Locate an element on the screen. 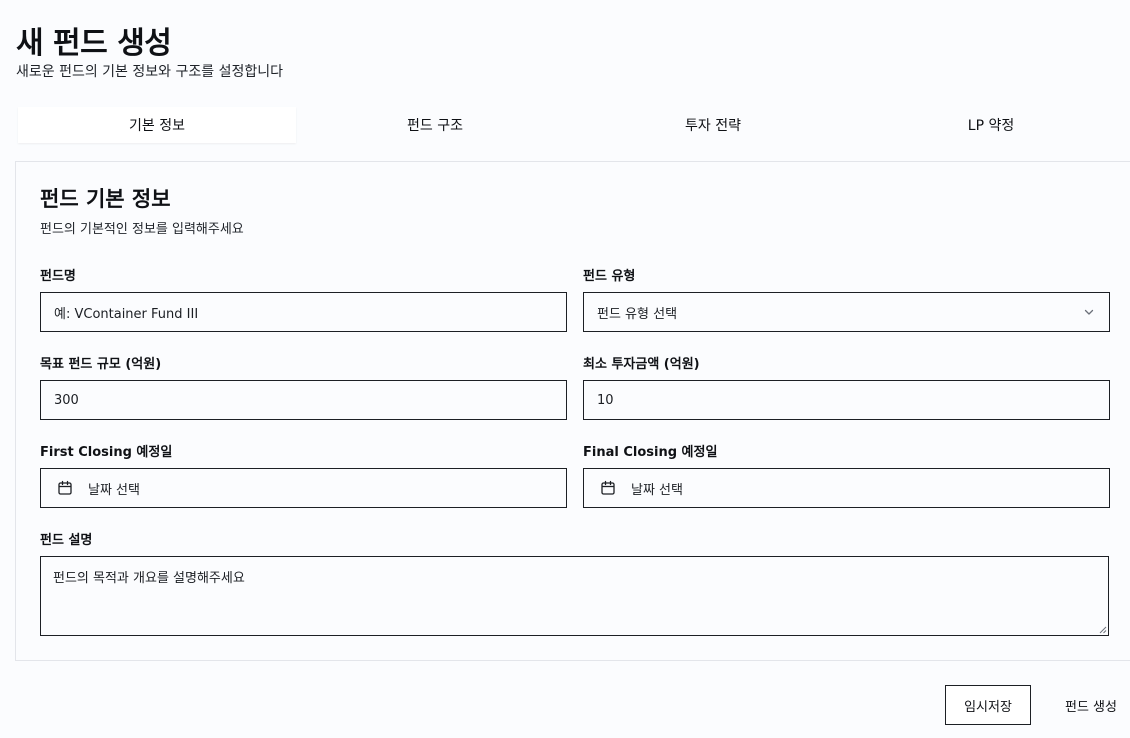 This screenshot has height=738, width=1130. create-fund-button: 펀드 생성 is located at coordinates (1091, 705).